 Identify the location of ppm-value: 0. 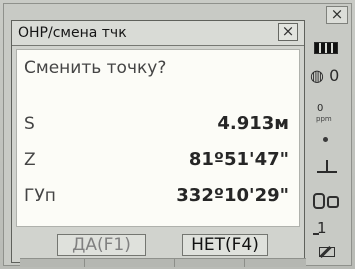
(320, 108).